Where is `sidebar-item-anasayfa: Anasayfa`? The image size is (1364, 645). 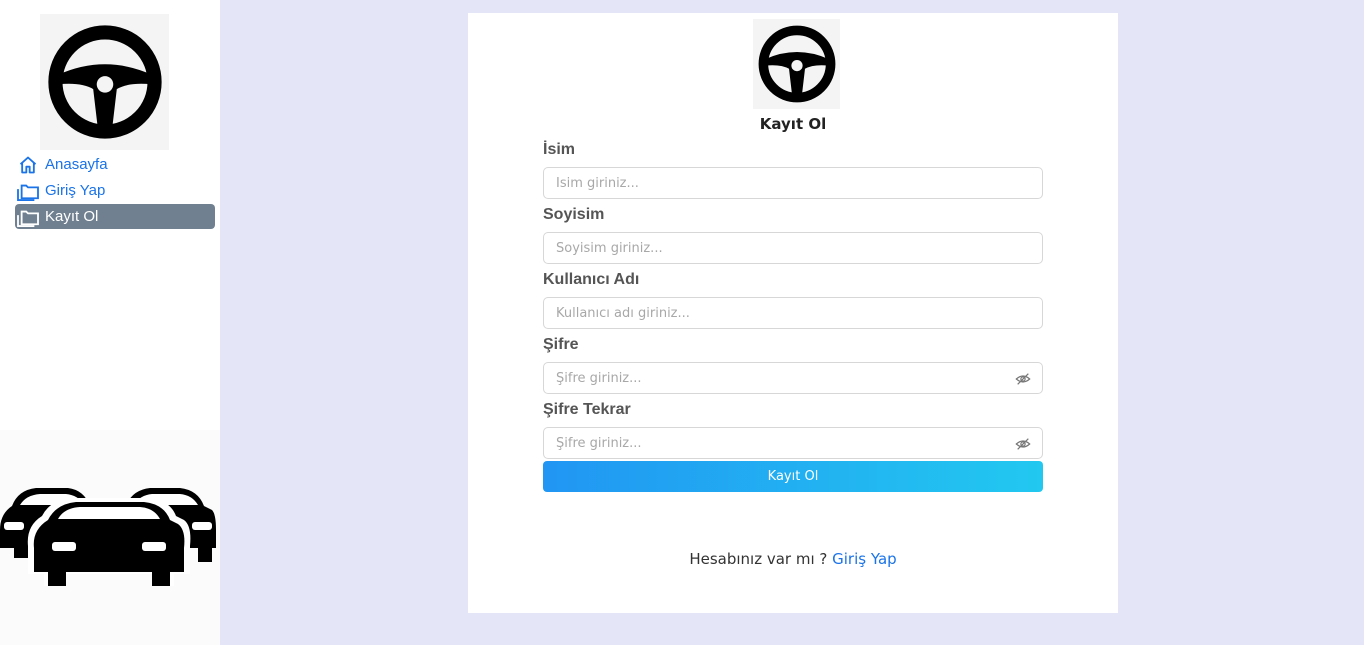
sidebar-item-anasayfa: Anasayfa is located at coordinates (115, 164).